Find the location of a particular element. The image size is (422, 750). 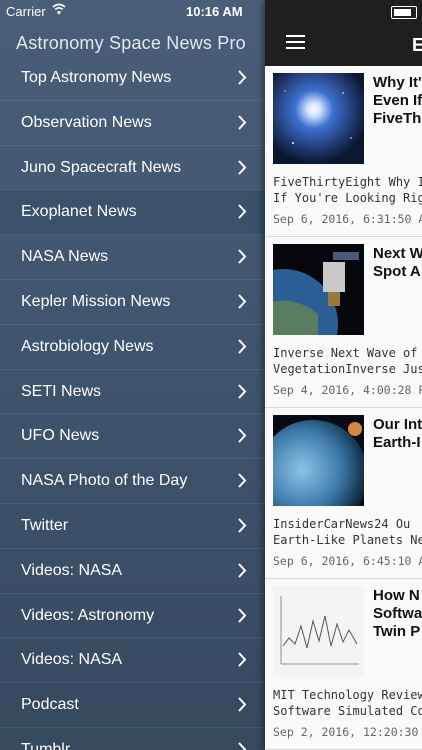

nav-title: E is located at coordinates (417, 45).